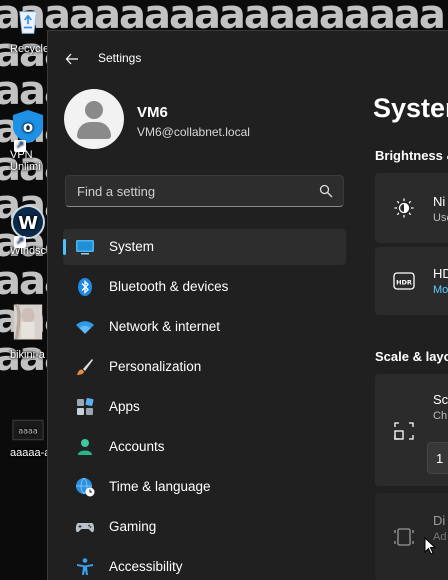 The height and width of the screenshot is (580, 448). What do you see at coordinates (404, 208) in the screenshot?
I see `brightness-icon` at bounding box center [404, 208].